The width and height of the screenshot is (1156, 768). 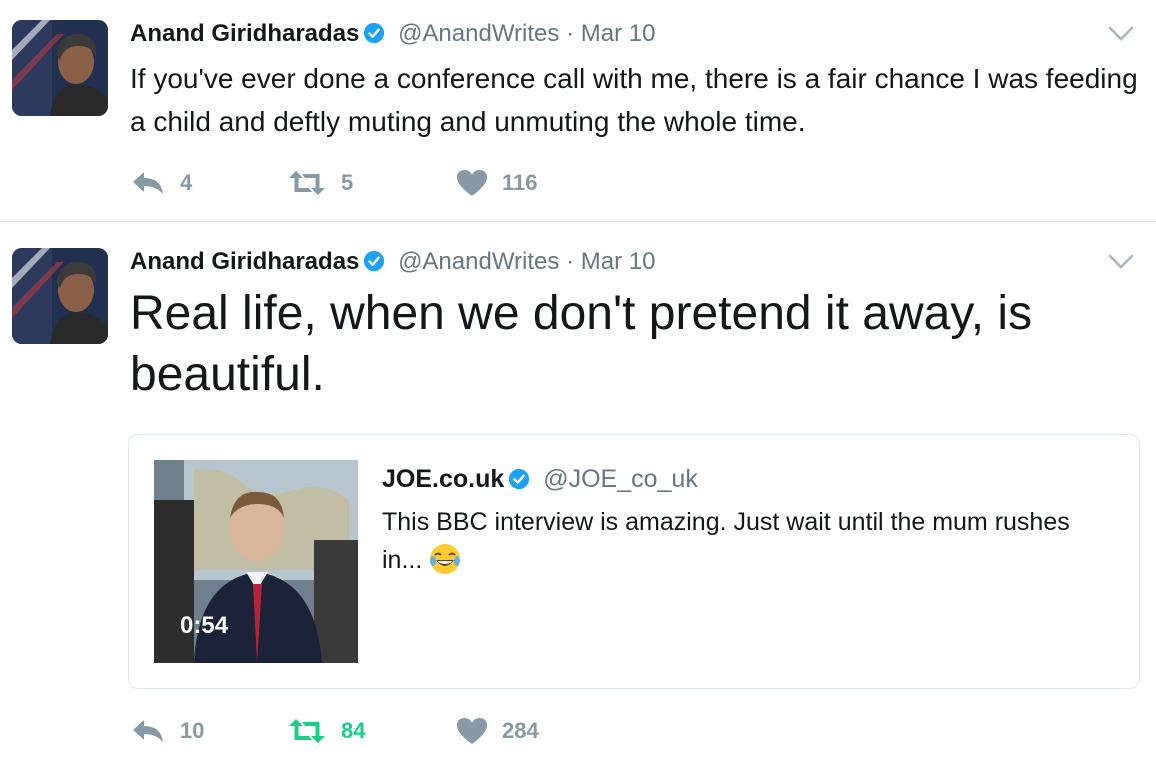 What do you see at coordinates (497, 731) in the screenshot?
I see `like-button: 284` at bounding box center [497, 731].